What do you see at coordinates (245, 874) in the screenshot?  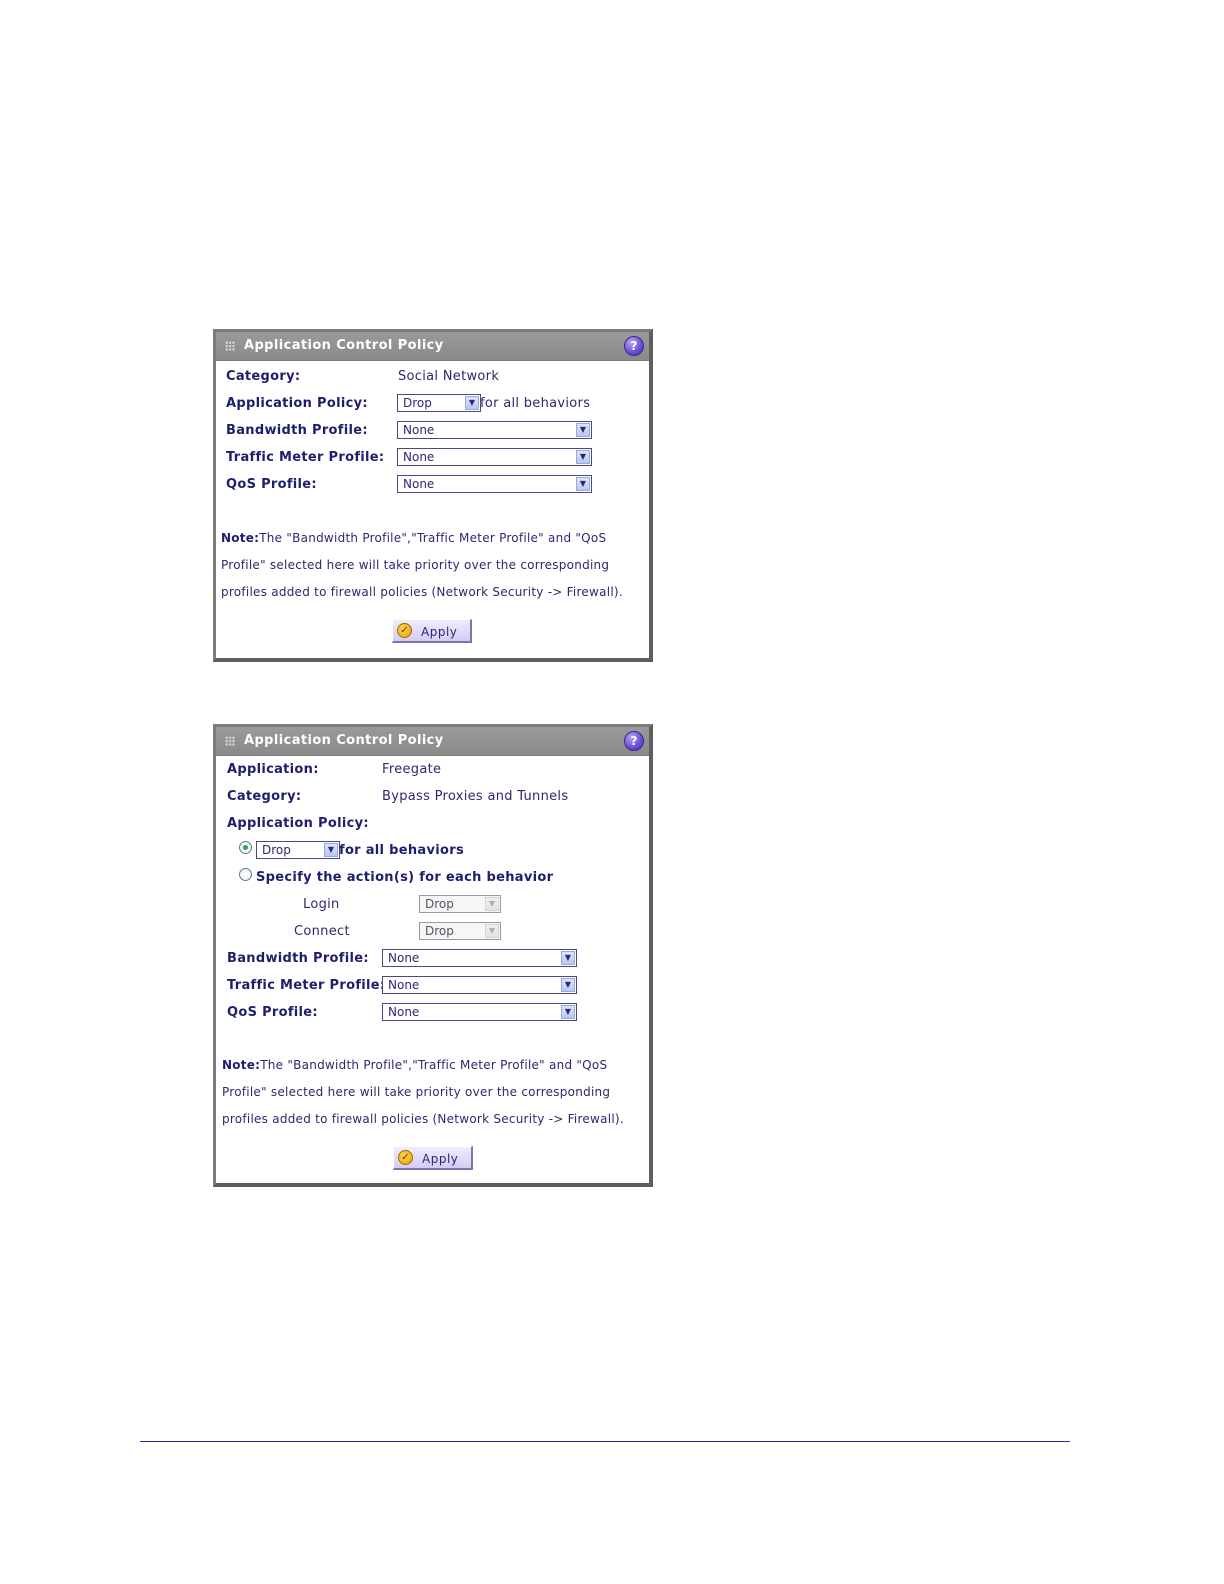 I see `radio-specify-each-behavior` at bounding box center [245, 874].